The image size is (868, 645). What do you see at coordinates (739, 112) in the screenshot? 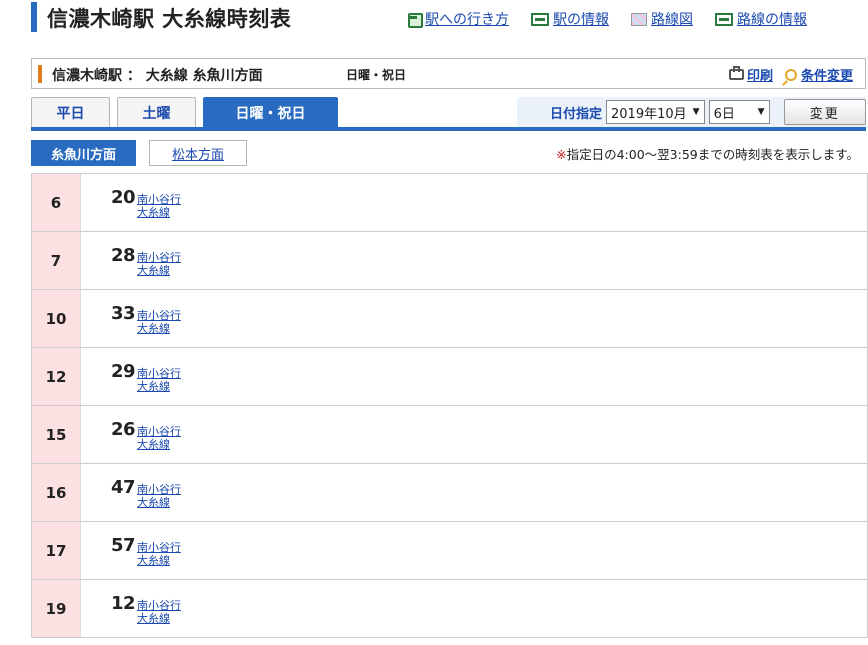
I see `day-select: 6日 ▼` at bounding box center [739, 112].